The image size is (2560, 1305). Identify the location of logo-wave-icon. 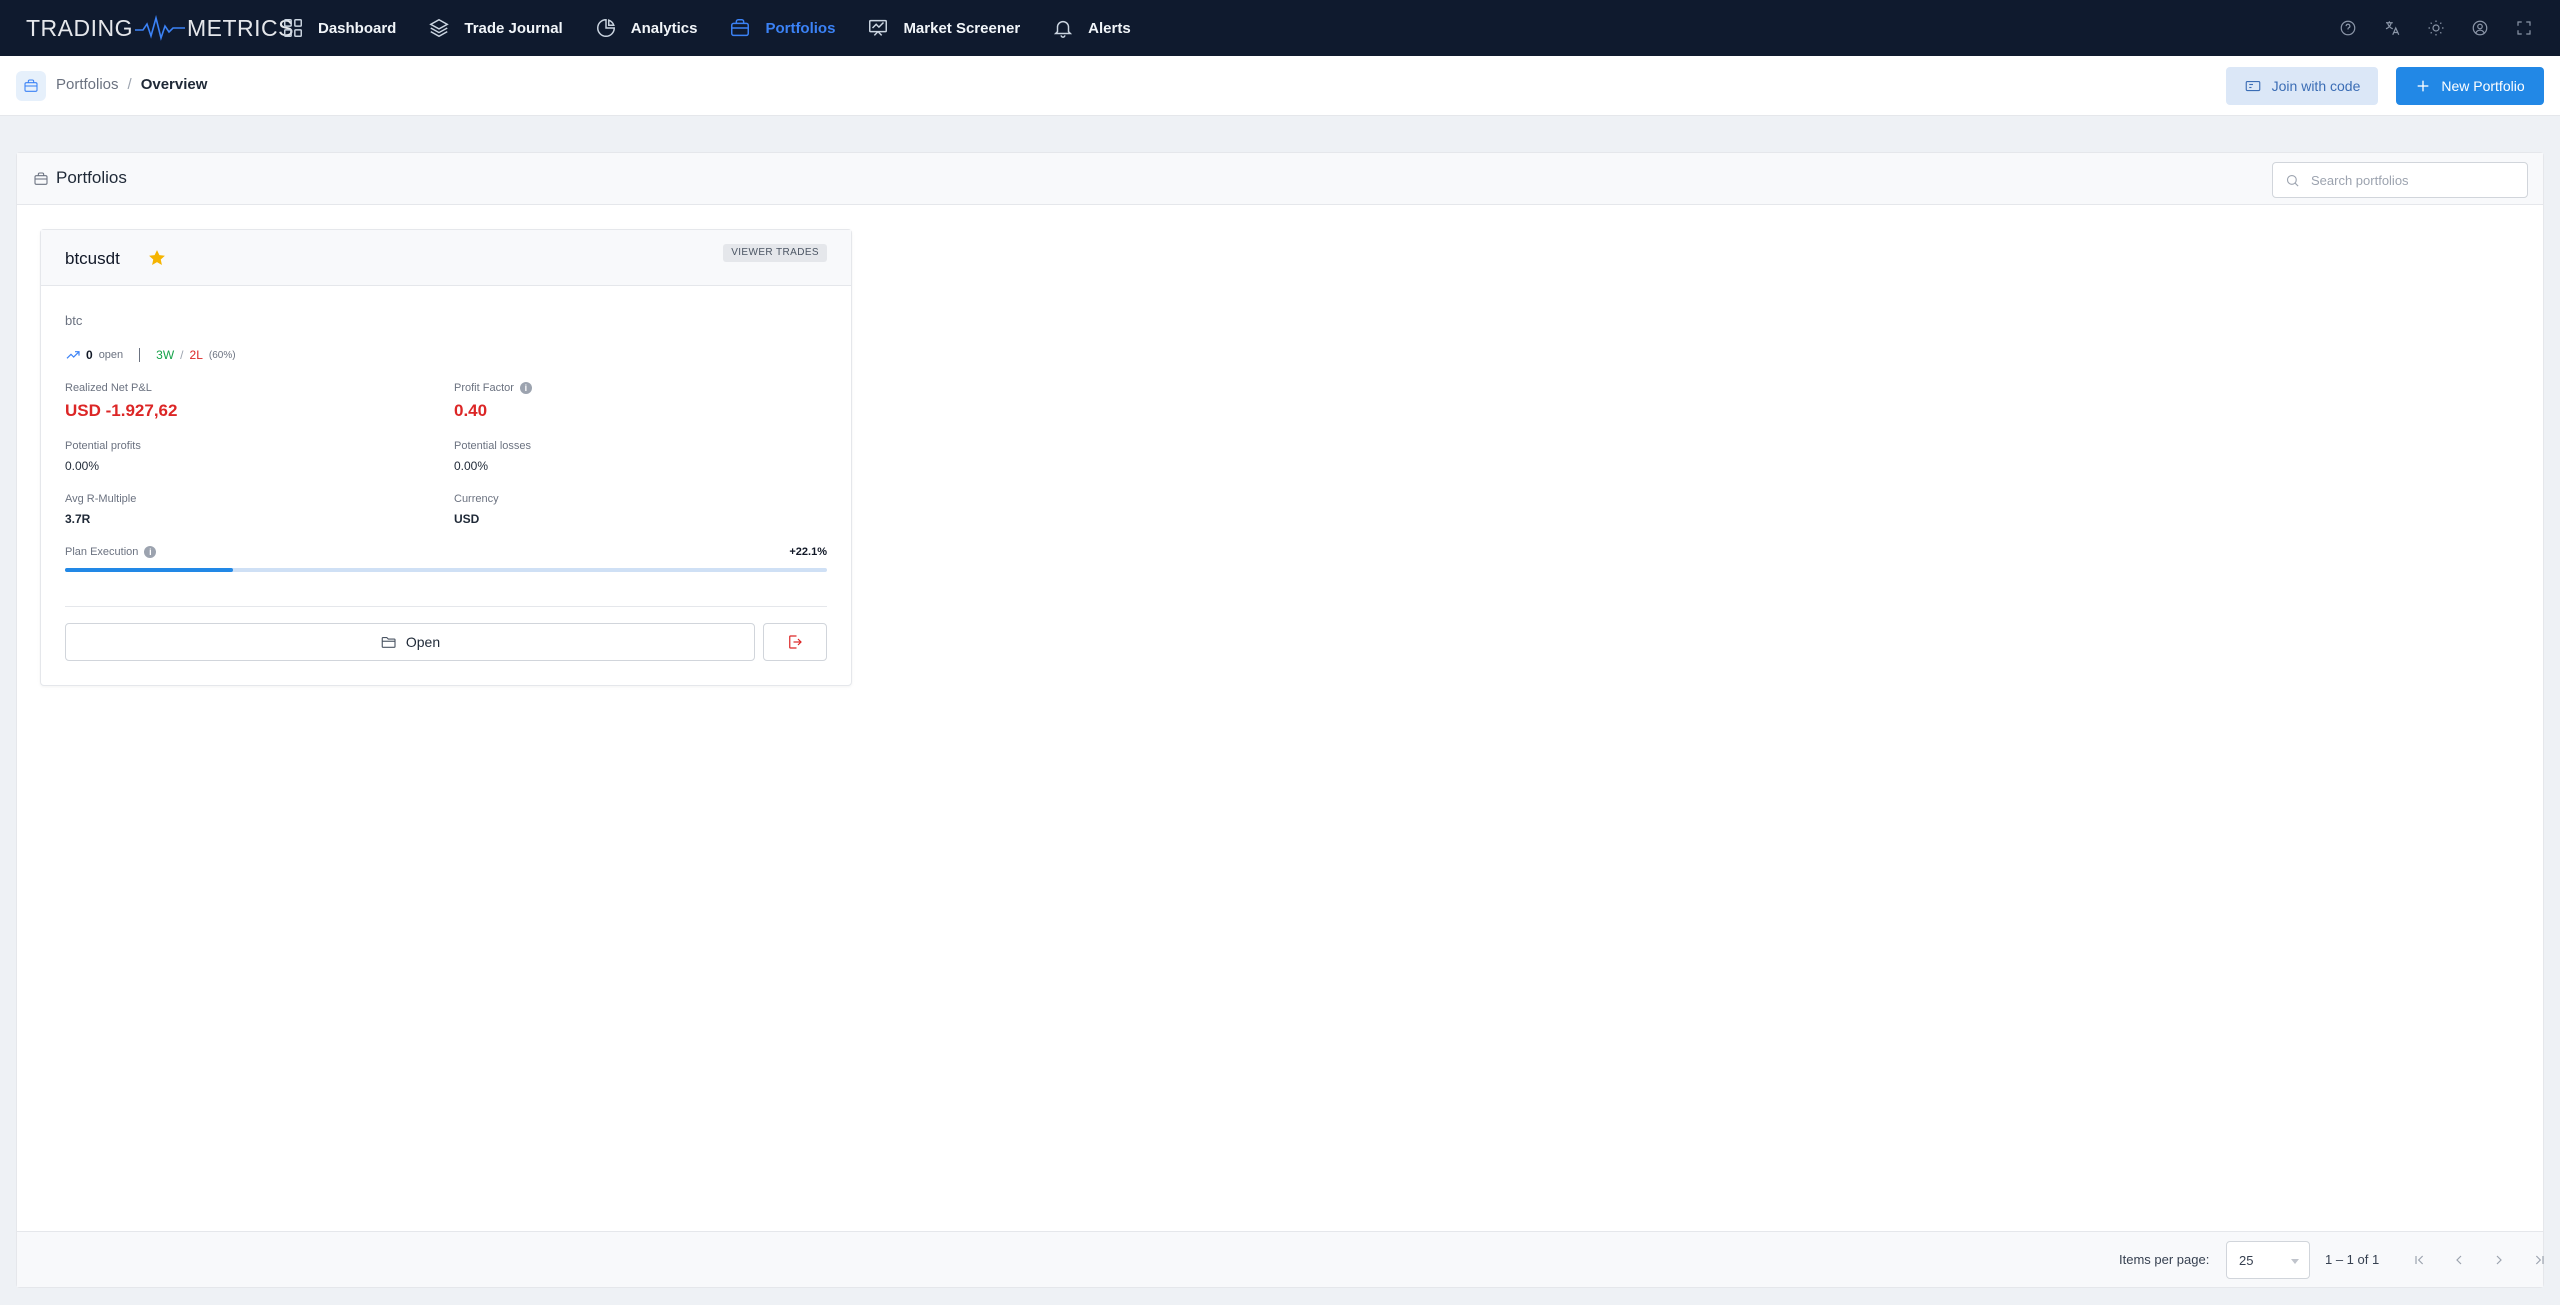
(160, 27).